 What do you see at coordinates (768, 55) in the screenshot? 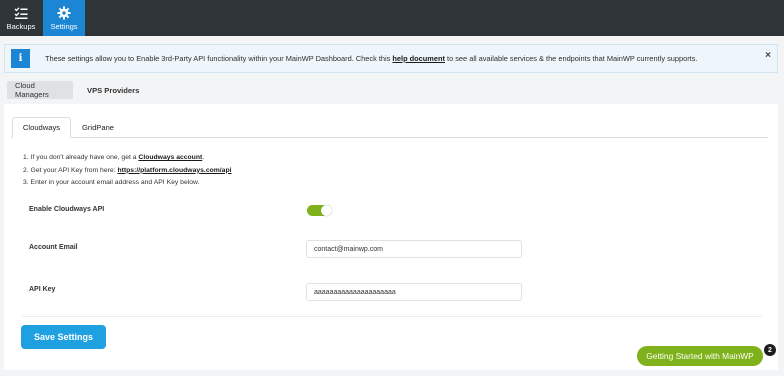
I see `close-icon: ×` at bounding box center [768, 55].